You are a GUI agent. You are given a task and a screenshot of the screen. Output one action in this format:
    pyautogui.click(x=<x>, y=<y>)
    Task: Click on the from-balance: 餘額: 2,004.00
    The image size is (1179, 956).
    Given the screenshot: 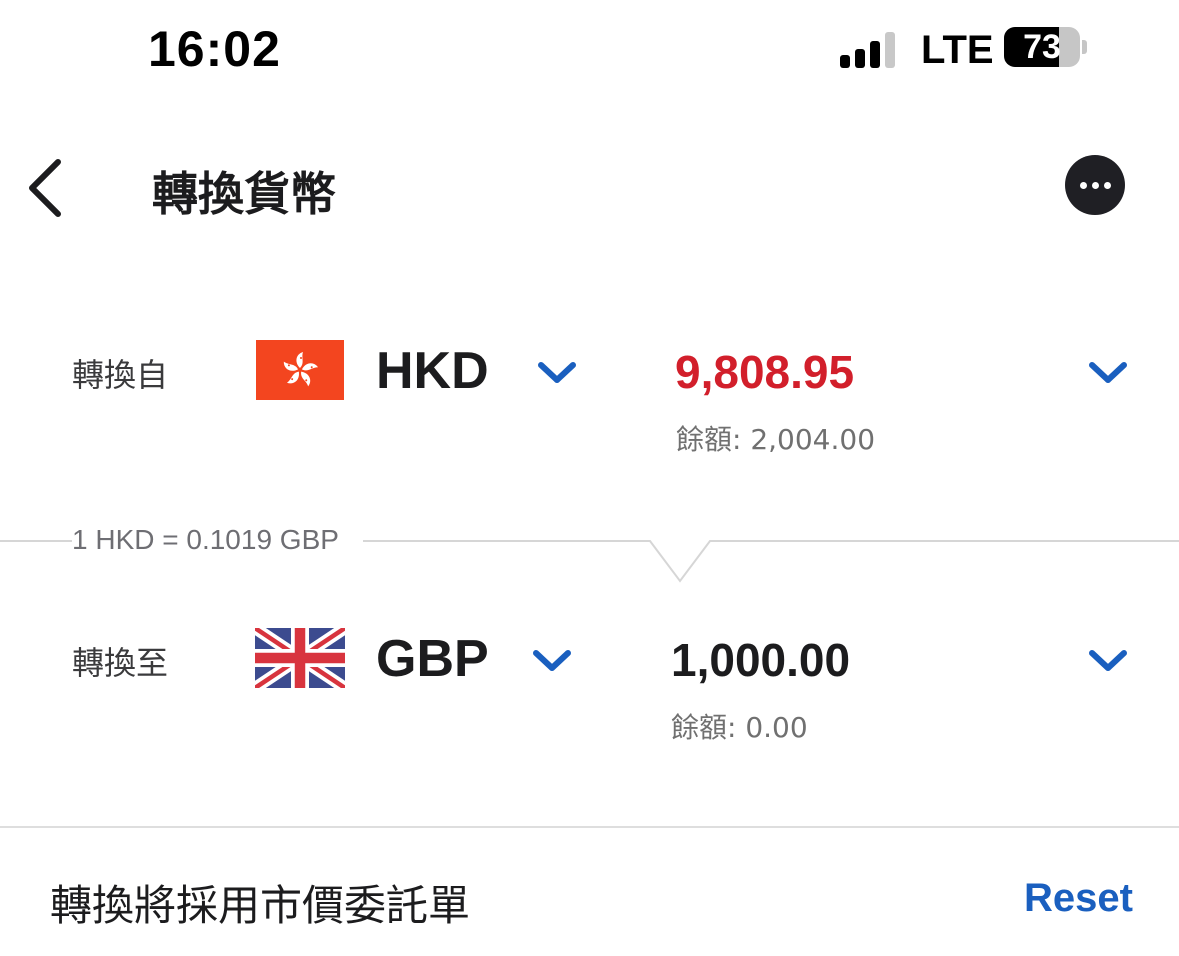 What is the action you would take?
    pyautogui.click(x=776, y=439)
    